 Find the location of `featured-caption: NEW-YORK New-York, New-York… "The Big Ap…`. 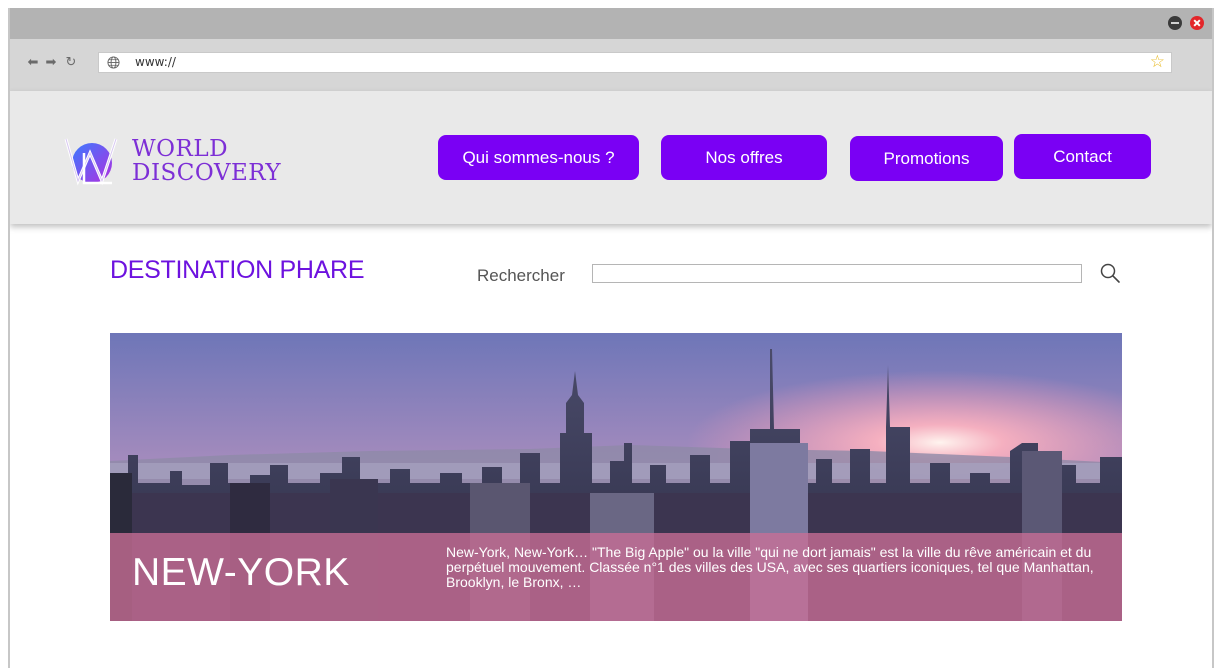

featured-caption: NEW-YORK New-York, New-York… "The Big Ap… is located at coordinates (616, 577).